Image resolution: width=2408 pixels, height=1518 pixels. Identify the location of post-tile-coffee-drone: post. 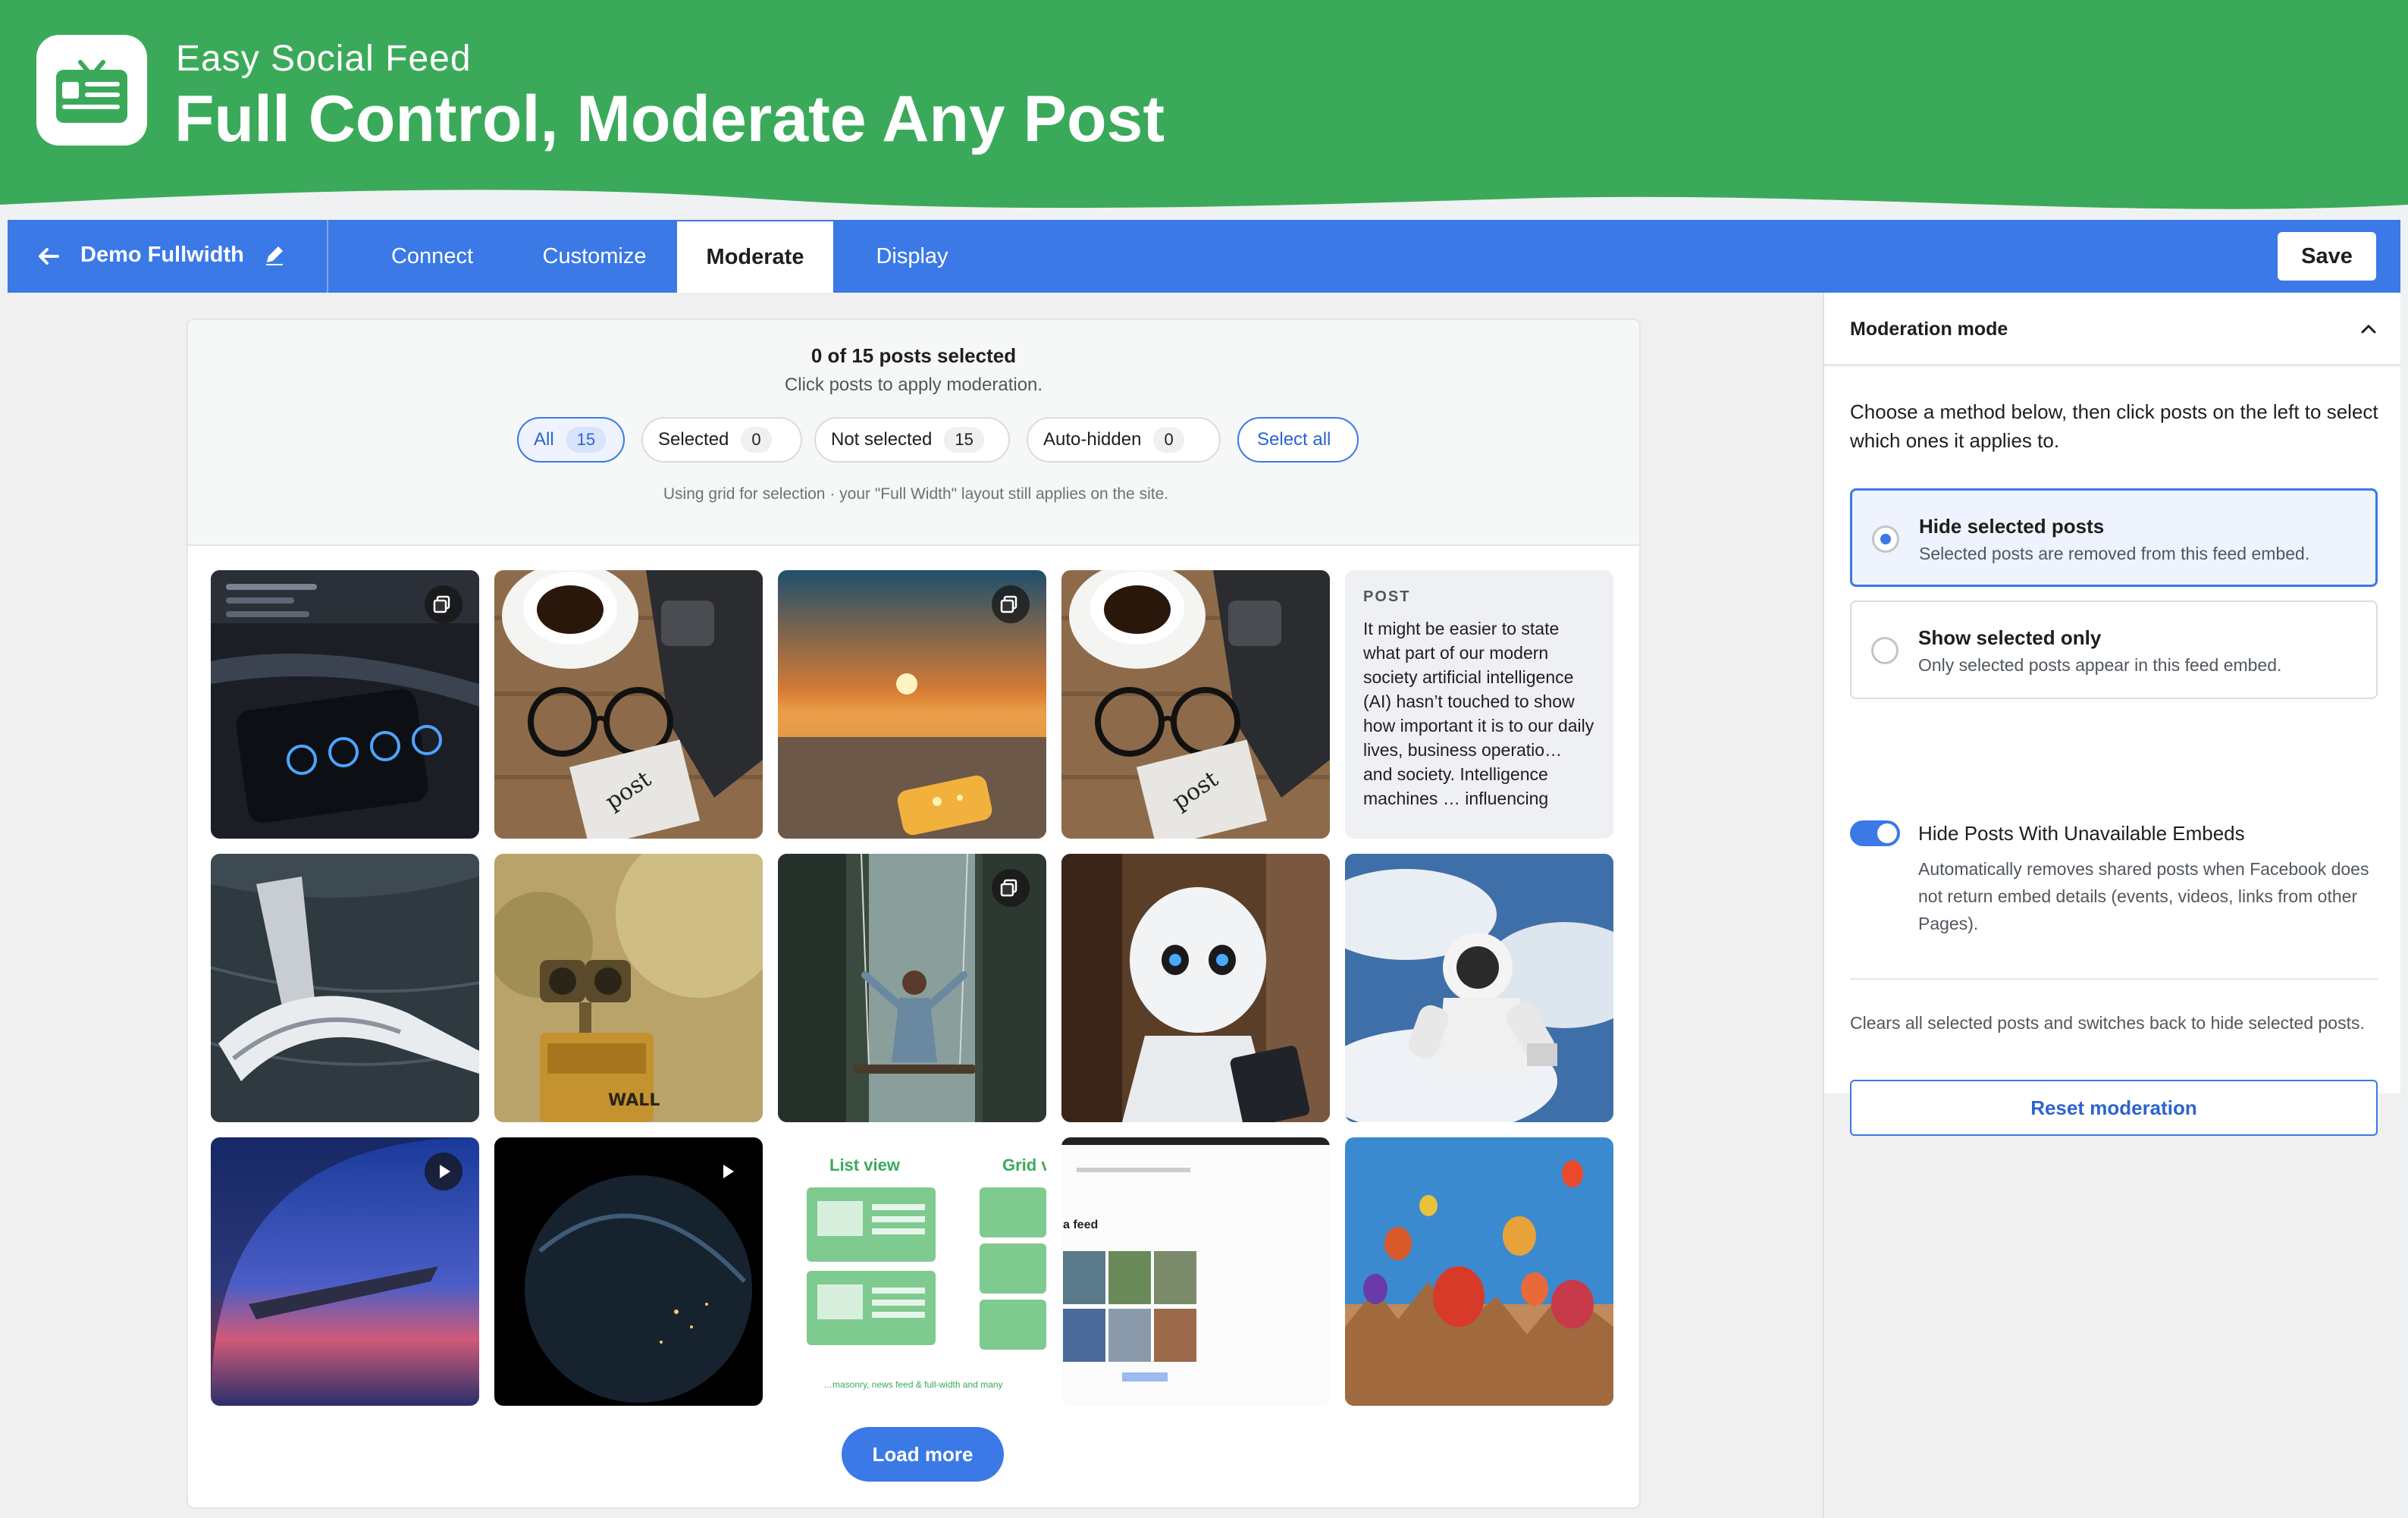
(628, 704).